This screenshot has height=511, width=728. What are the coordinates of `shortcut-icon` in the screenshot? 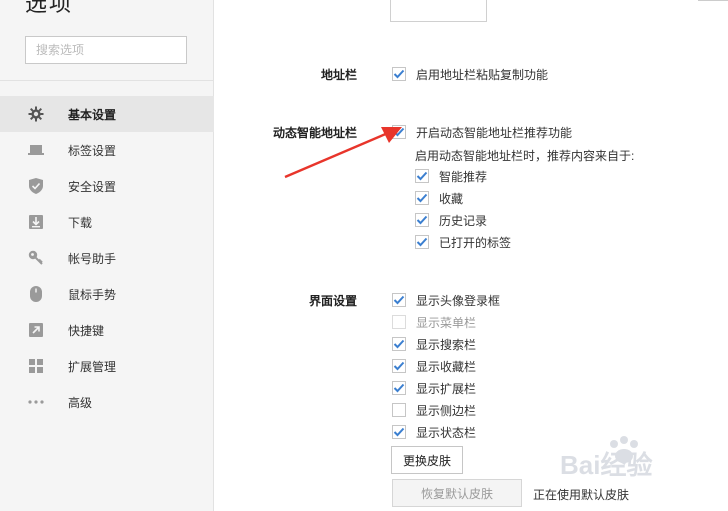 It's located at (36, 330).